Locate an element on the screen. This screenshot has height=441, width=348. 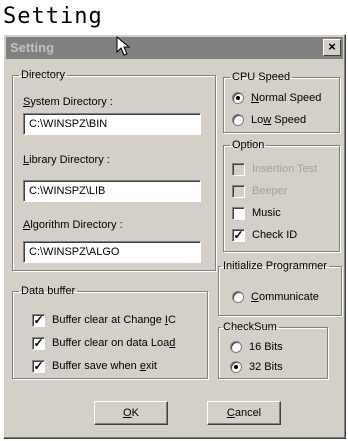
system-directory-label: System Directory : is located at coordinates (68, 102).